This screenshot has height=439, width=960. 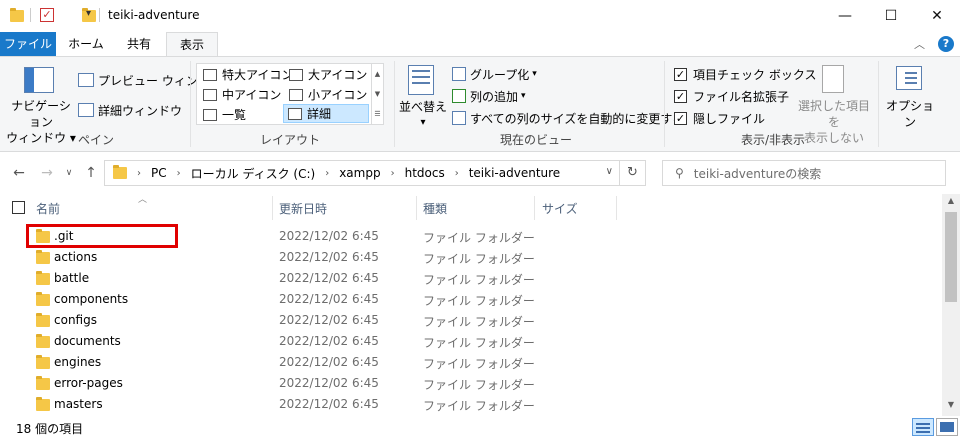 I want to click on breadcrumb-teiki-adventure: teiki-adventure, so click(x=514, y=173).